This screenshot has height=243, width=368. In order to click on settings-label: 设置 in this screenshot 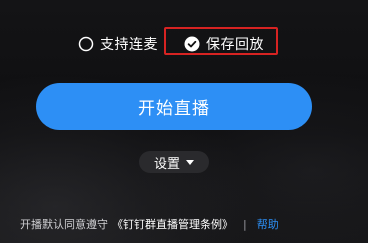, I will do `click(166, 164)`.